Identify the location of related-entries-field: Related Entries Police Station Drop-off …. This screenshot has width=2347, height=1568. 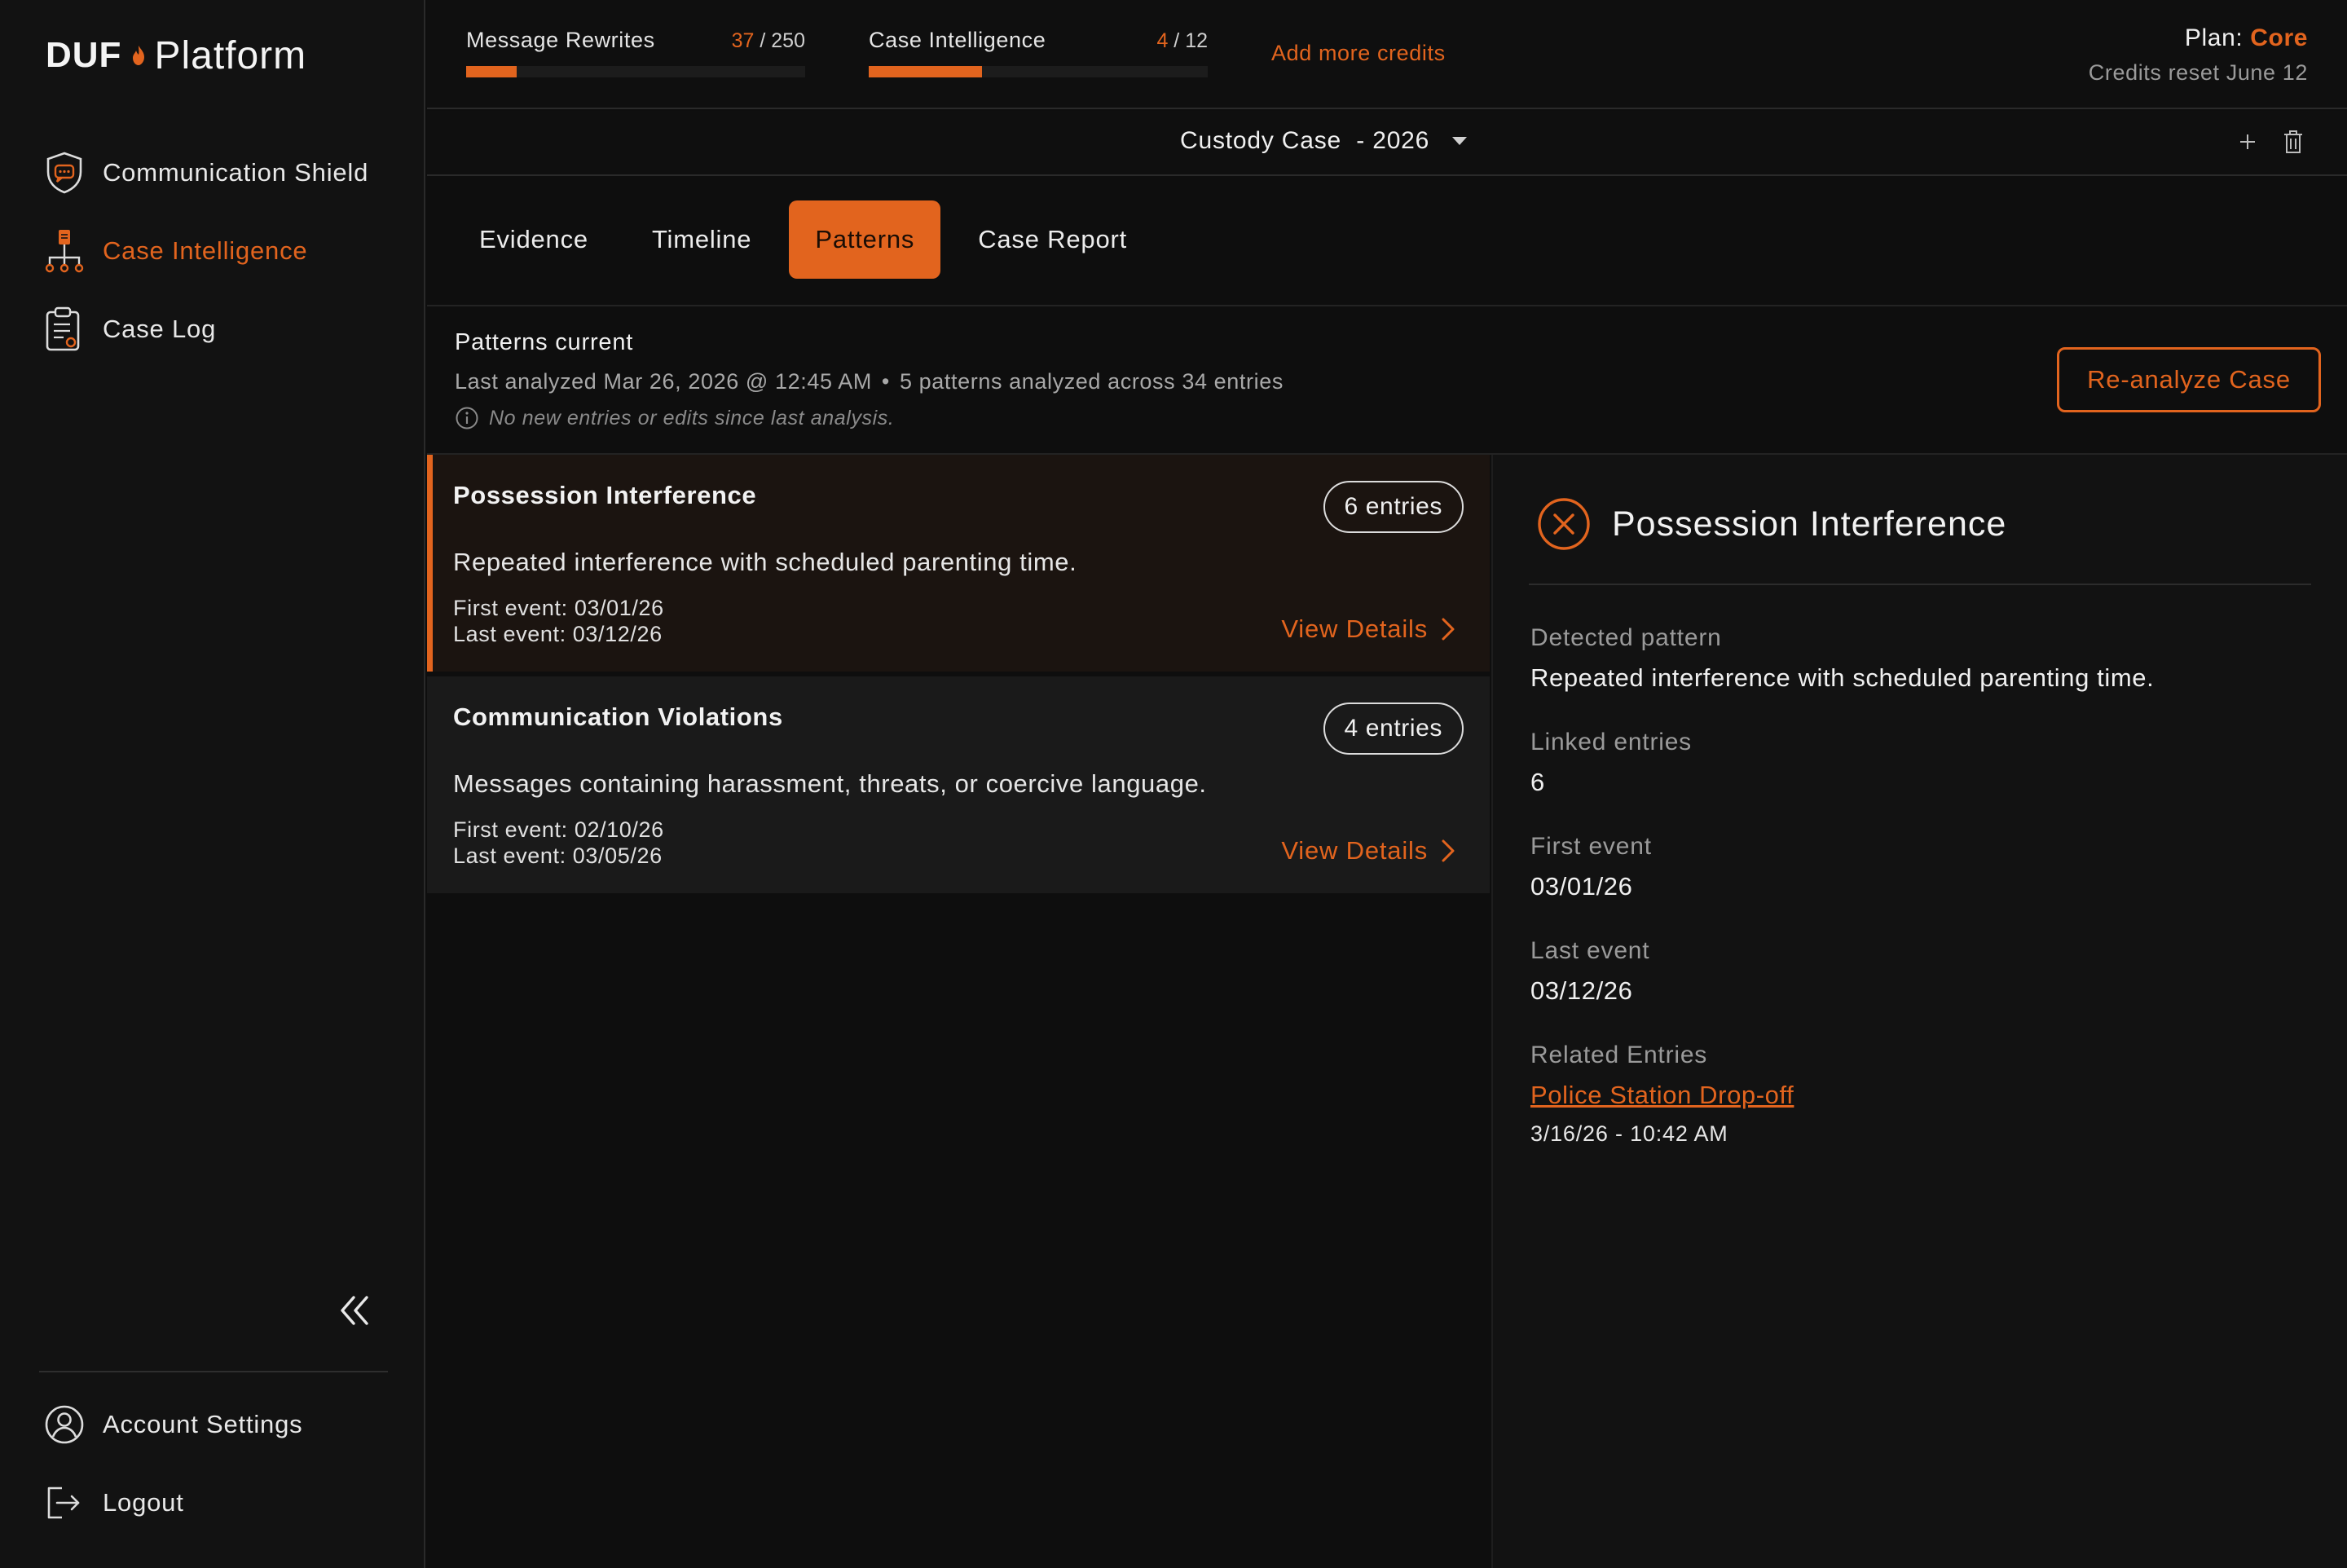
(1921, 1094).